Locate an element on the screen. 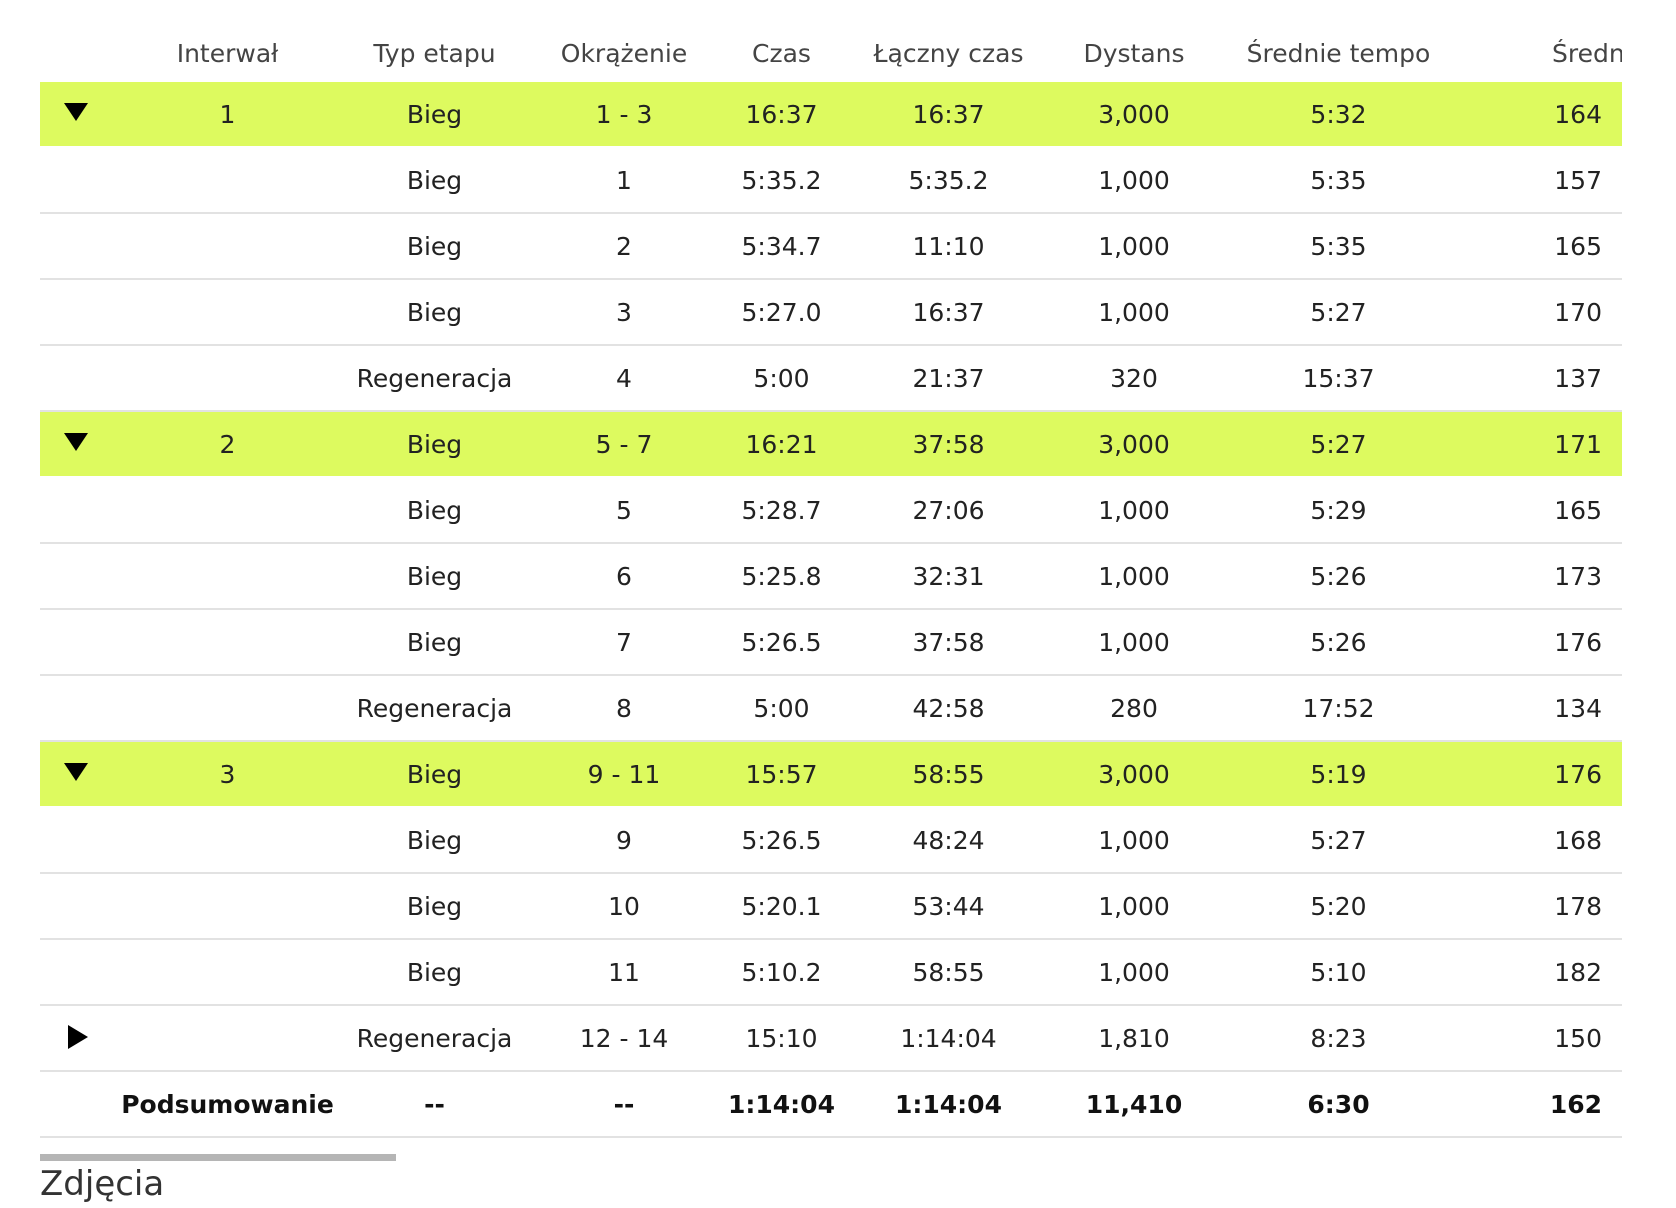 Image resolution: width=1676 pixels, height=1208 pixels. cell-total-time: 27:06 is located at coordinates (948, 510).